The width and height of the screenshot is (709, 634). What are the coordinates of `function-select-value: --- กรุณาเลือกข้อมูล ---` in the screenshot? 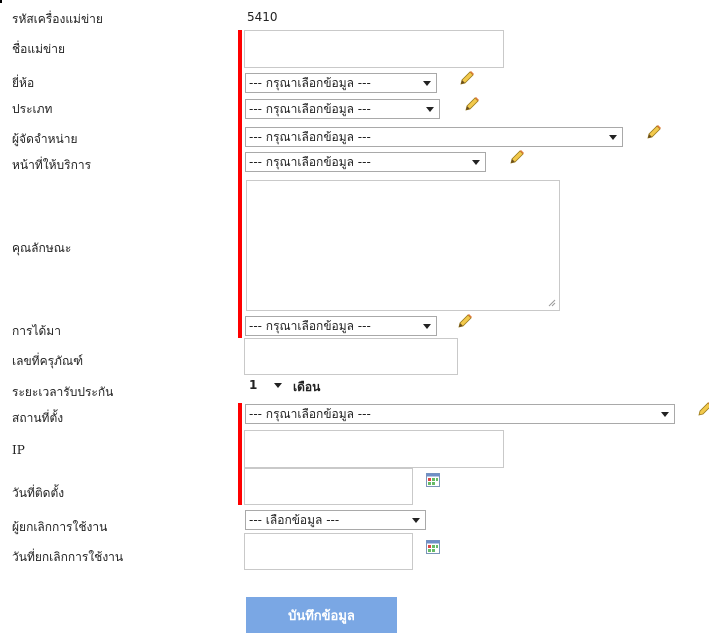 It's located at (310, 162).